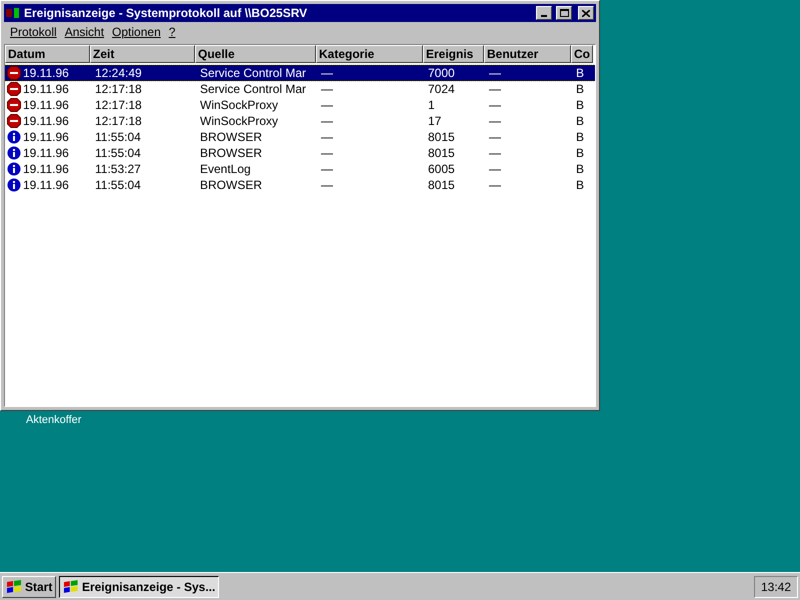 The image size is (800, 600). Describe the element at coordinates (142, 54) in the screenshot. I see `column-header: Zeit` at that location.